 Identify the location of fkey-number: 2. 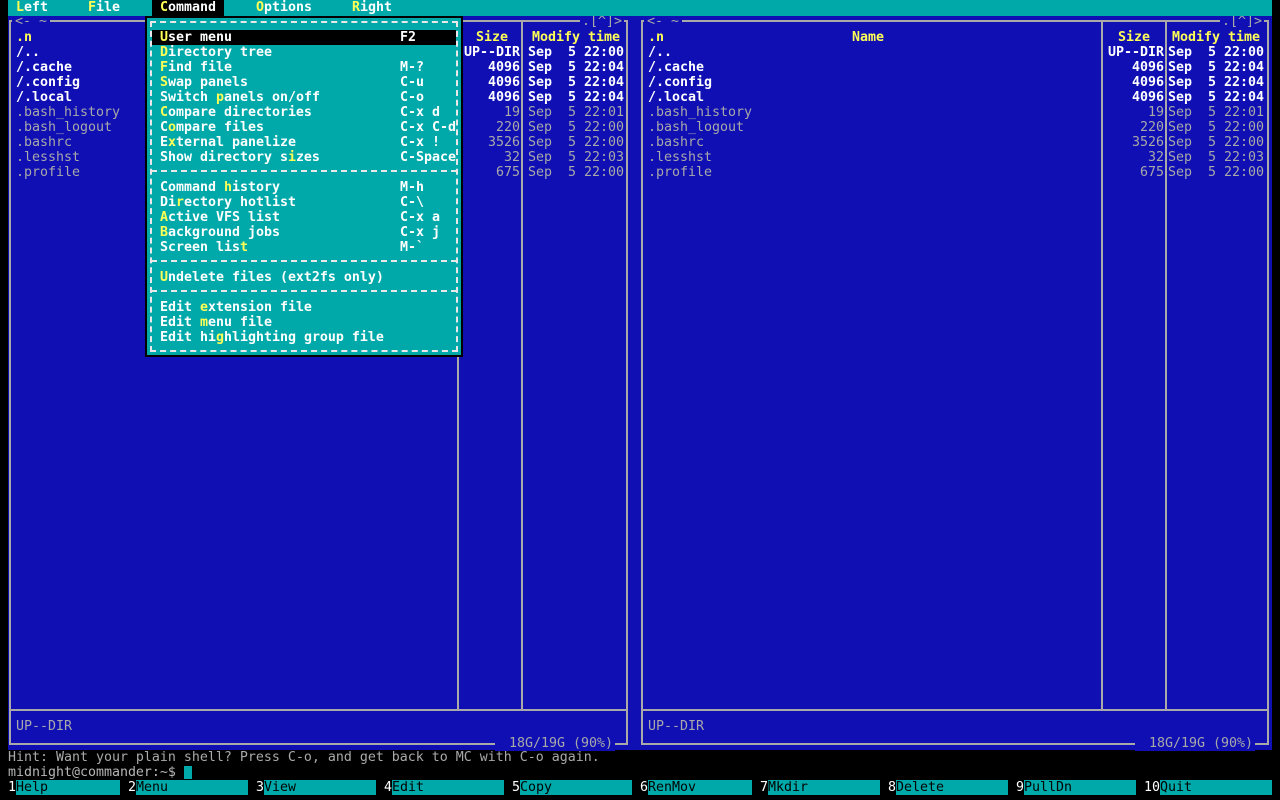
(132, 787).